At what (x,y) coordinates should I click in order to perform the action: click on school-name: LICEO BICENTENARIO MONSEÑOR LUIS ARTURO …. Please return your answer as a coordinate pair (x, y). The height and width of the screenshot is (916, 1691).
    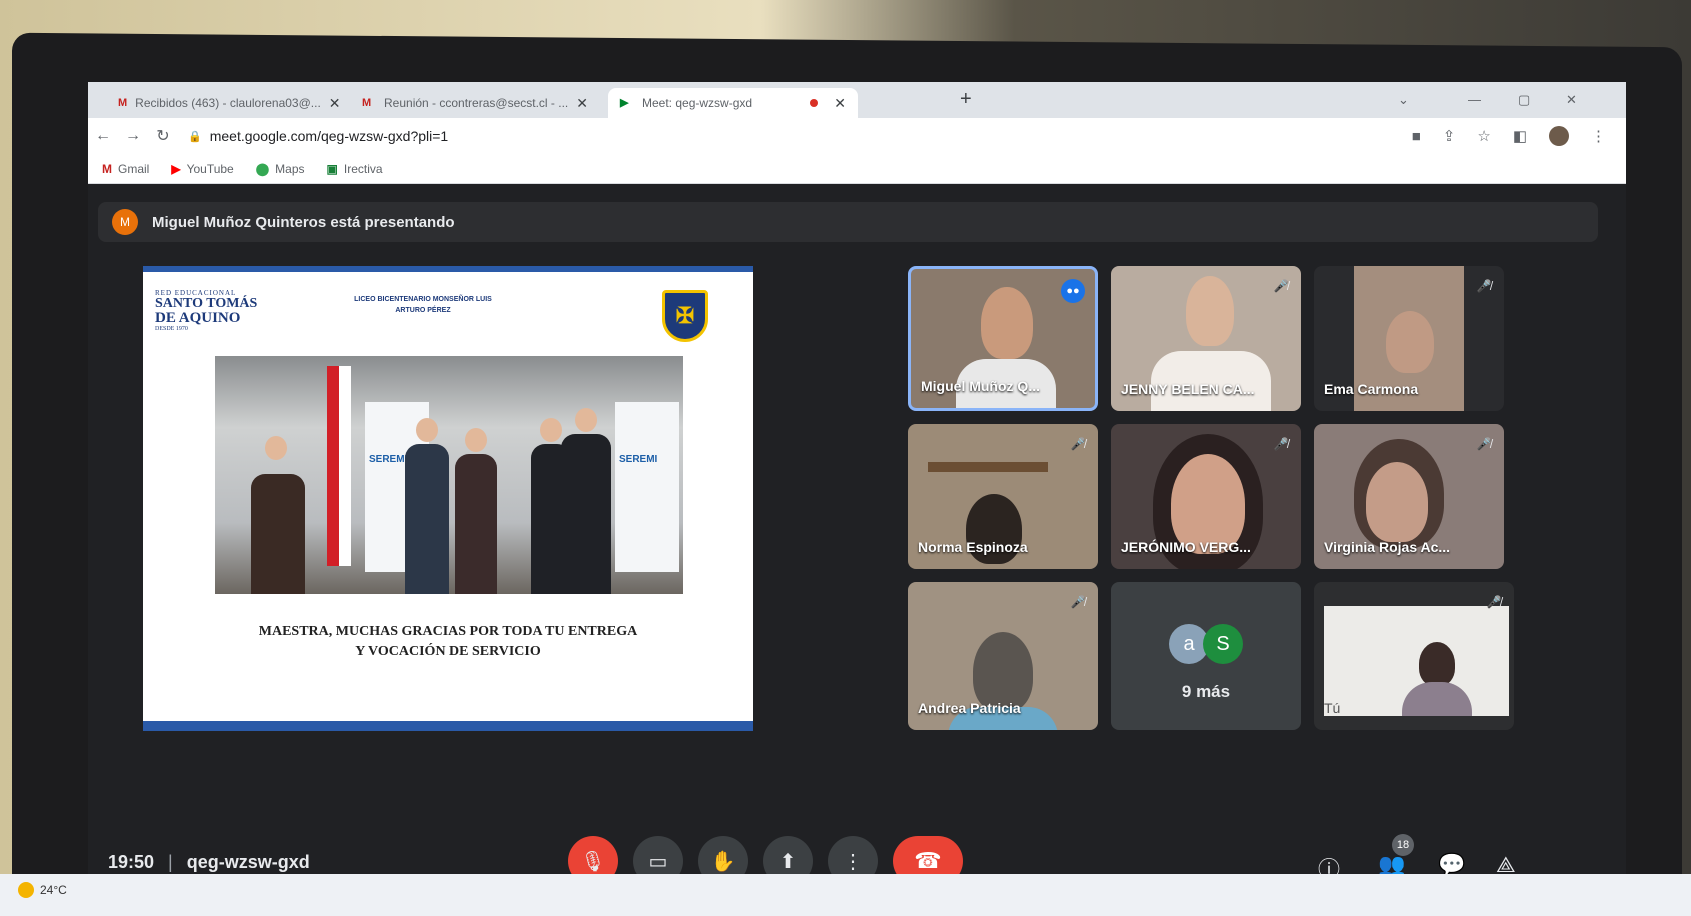
    Looking at the image, I should click on (423, 305).